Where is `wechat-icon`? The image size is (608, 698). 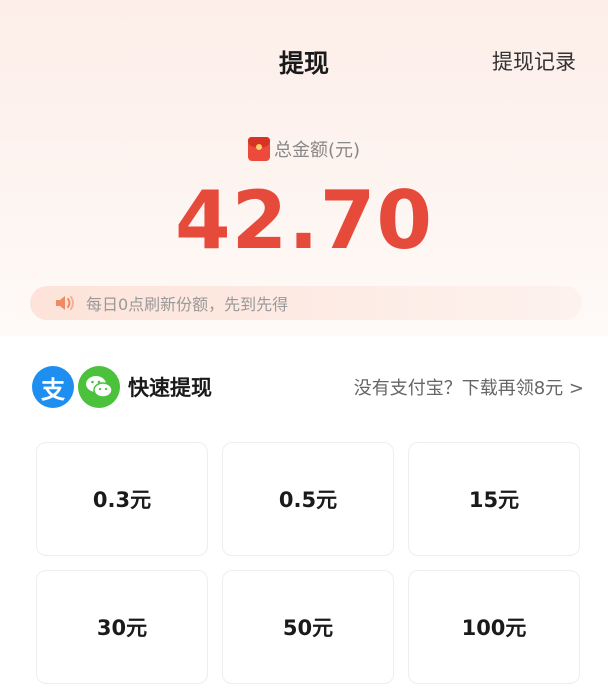
wechat-icon is located at coordinates (99, 387).